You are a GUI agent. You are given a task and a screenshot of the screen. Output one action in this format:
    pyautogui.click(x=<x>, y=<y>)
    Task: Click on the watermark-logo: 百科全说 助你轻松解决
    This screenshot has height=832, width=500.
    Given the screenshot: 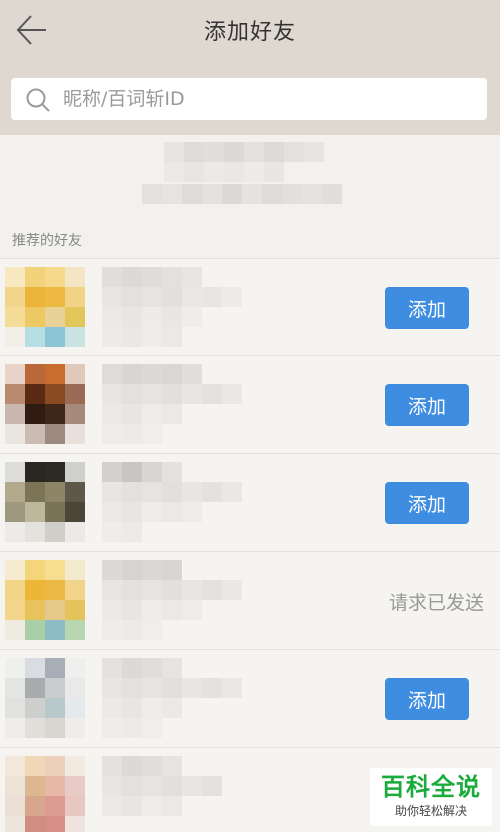 What is the action you would take?
    pyautogui.click(x=431, y=797)
    